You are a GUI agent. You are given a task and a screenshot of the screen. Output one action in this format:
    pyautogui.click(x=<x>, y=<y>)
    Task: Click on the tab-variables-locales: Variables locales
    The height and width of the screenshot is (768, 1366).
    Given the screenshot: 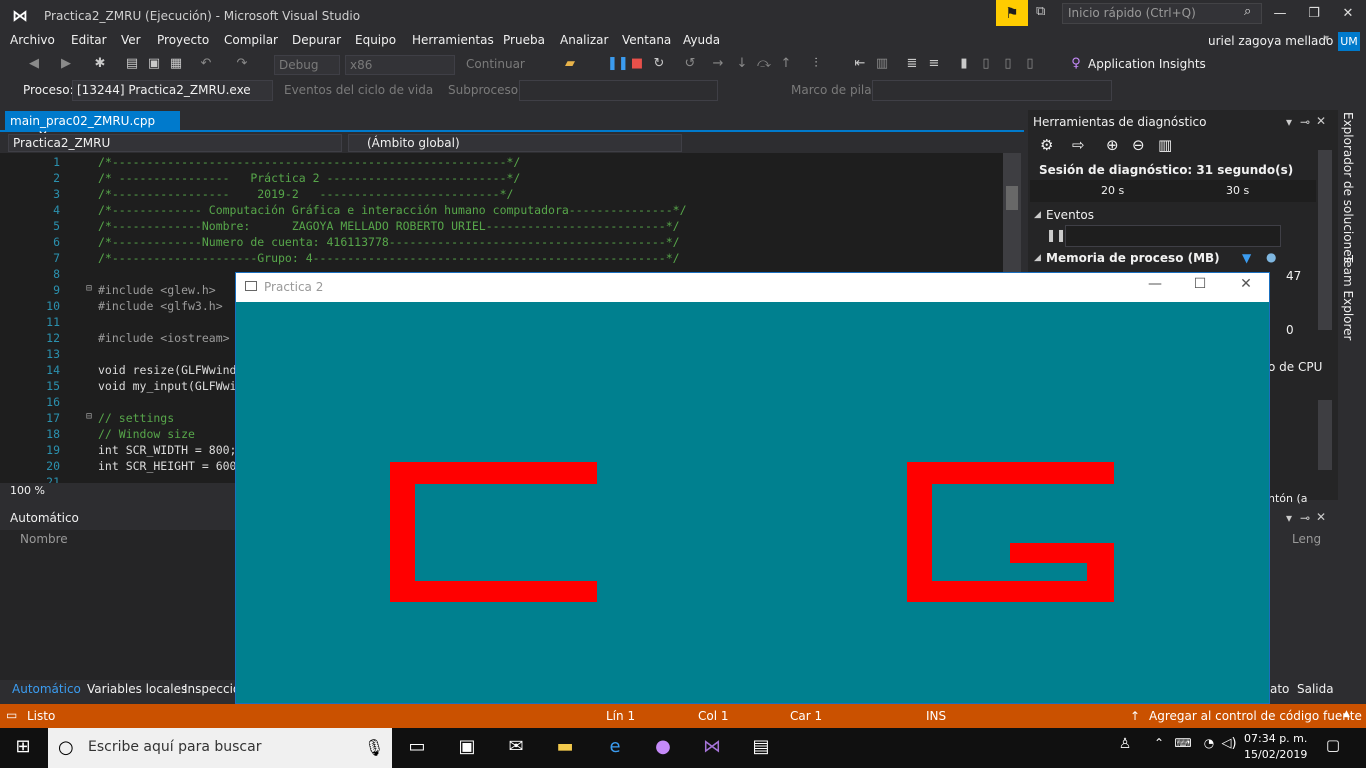 What is the action you would take?
    pyautogui.click(x=137, y=689)
    